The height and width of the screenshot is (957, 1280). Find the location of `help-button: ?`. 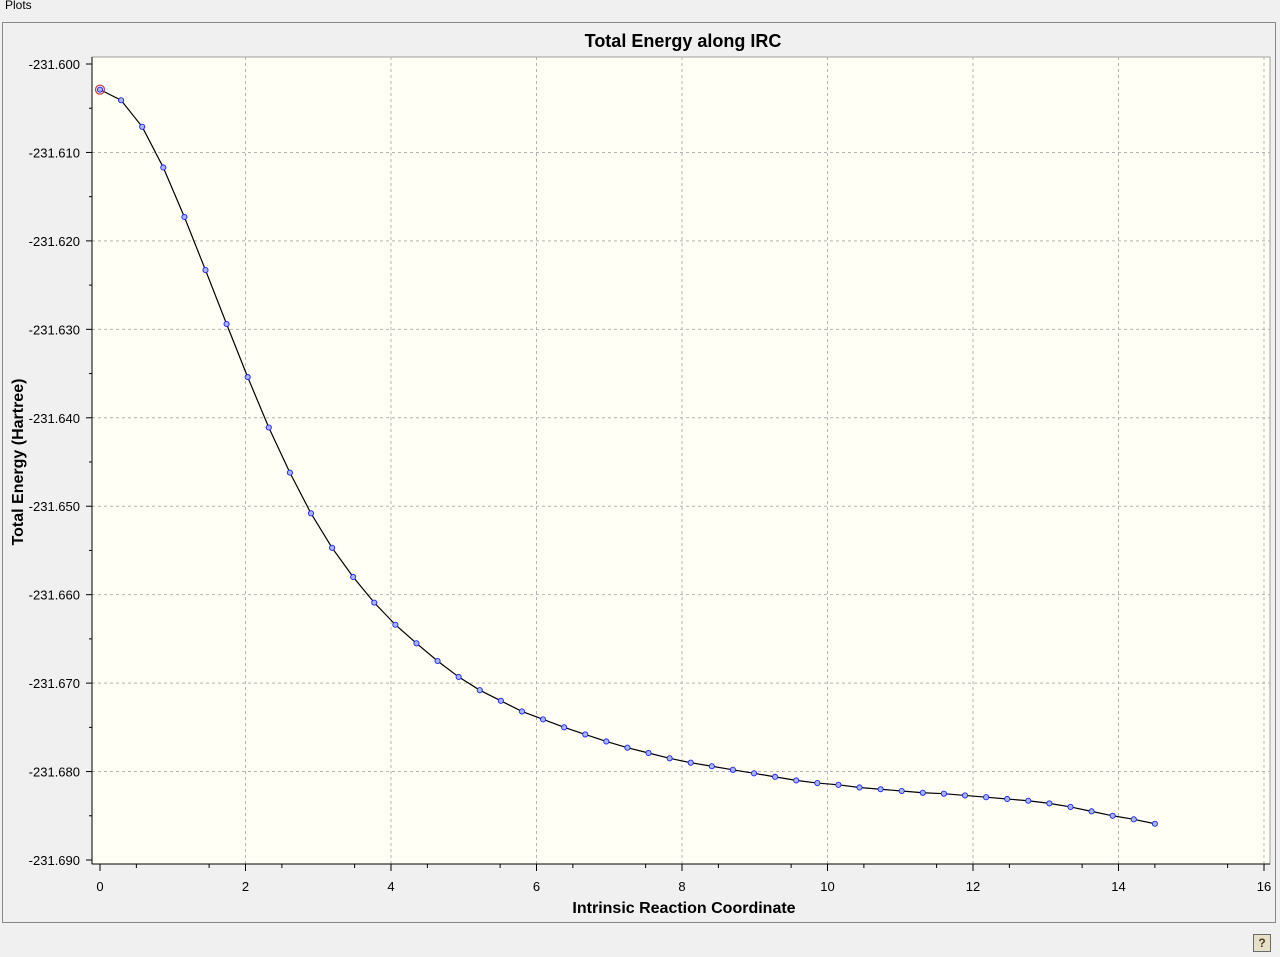

help-button: ? is located at coordinates (1262, 943).